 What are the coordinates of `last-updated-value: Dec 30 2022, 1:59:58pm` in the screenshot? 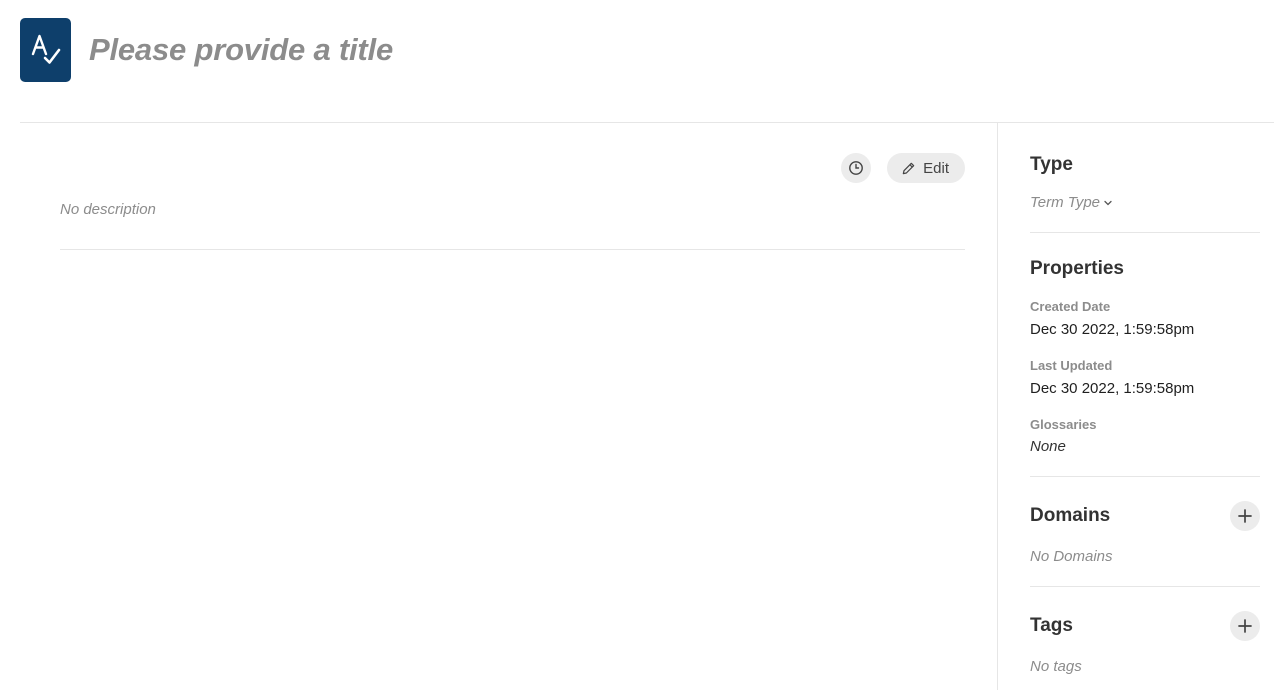 It's located at (1112, 388).